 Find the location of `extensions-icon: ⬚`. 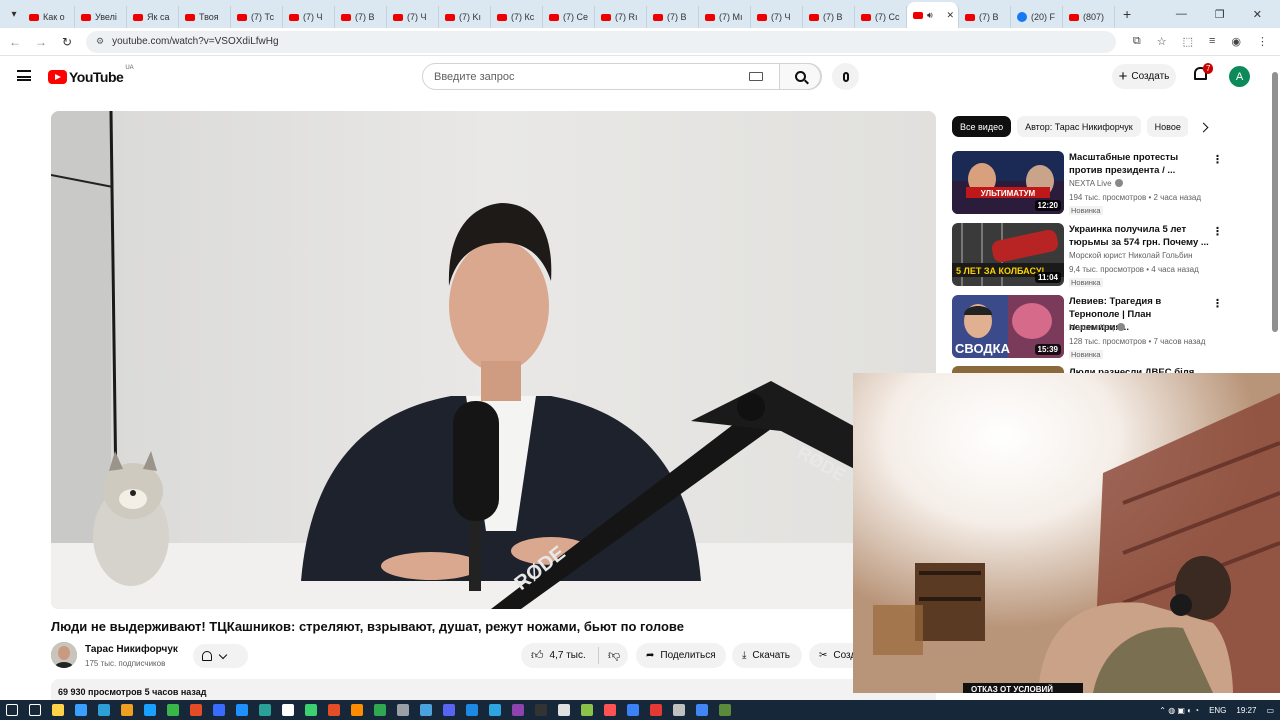

extensions-icon: ⬚ is located at coordinates (1188, 41).